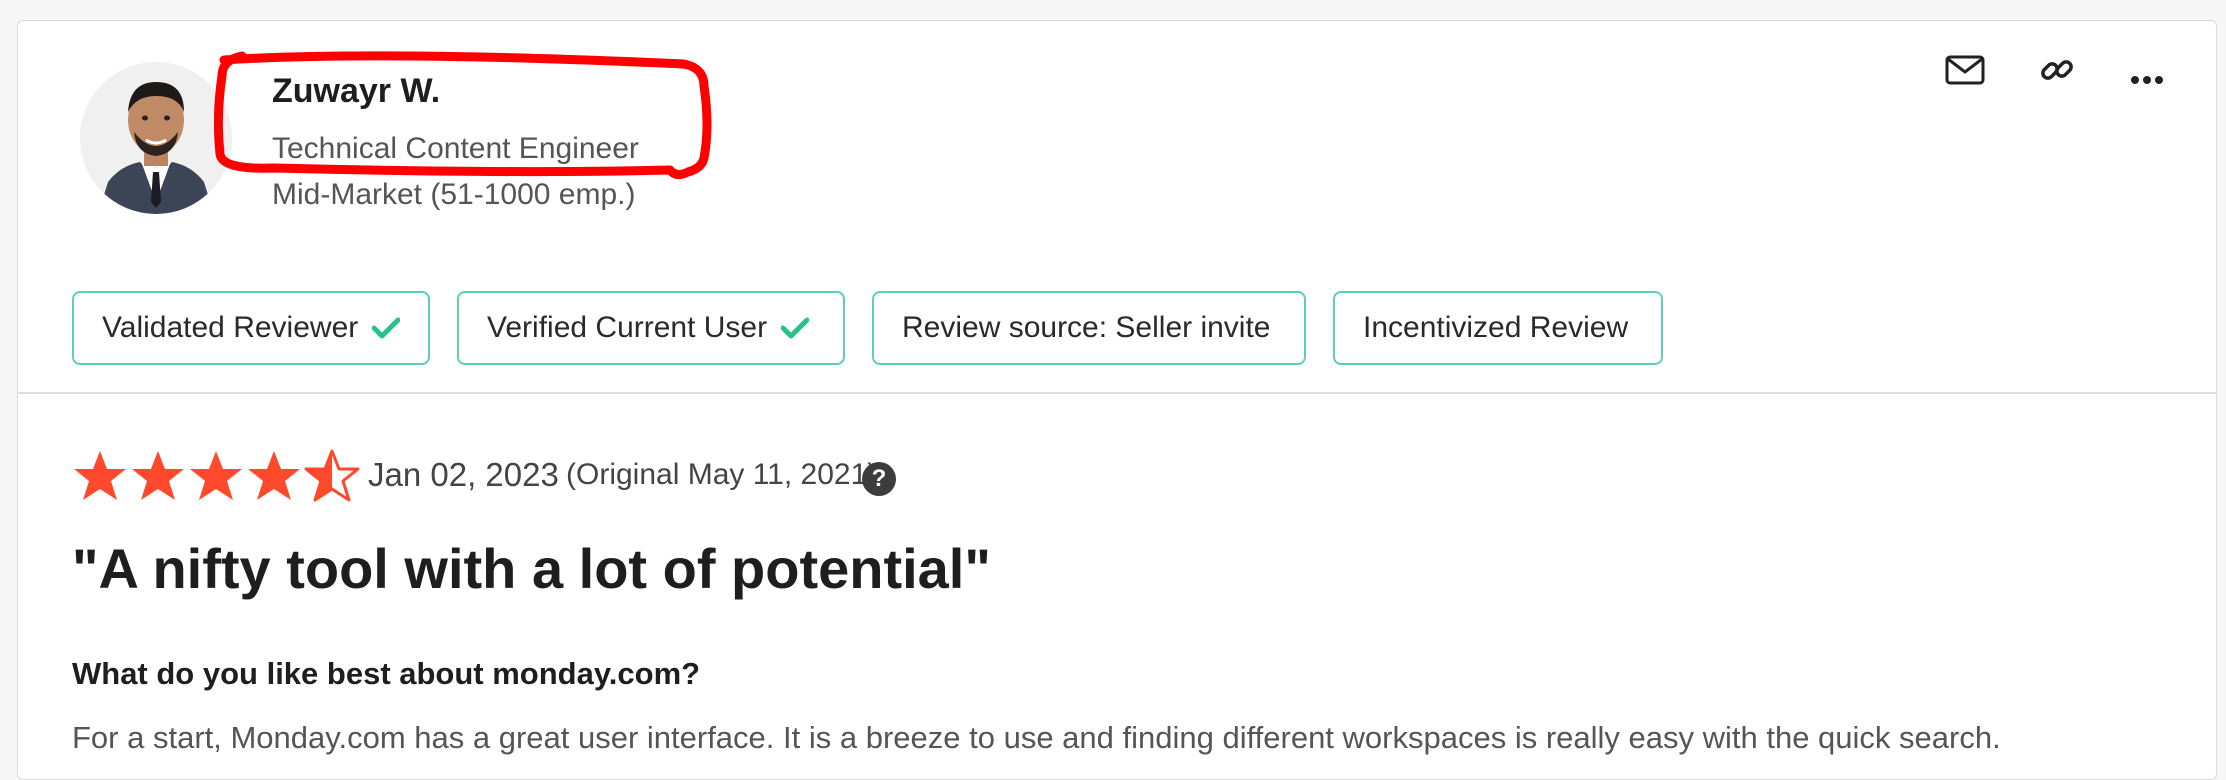  I want to click on reviewer-job-title: Technical Content Engineer, so click(455, 148).